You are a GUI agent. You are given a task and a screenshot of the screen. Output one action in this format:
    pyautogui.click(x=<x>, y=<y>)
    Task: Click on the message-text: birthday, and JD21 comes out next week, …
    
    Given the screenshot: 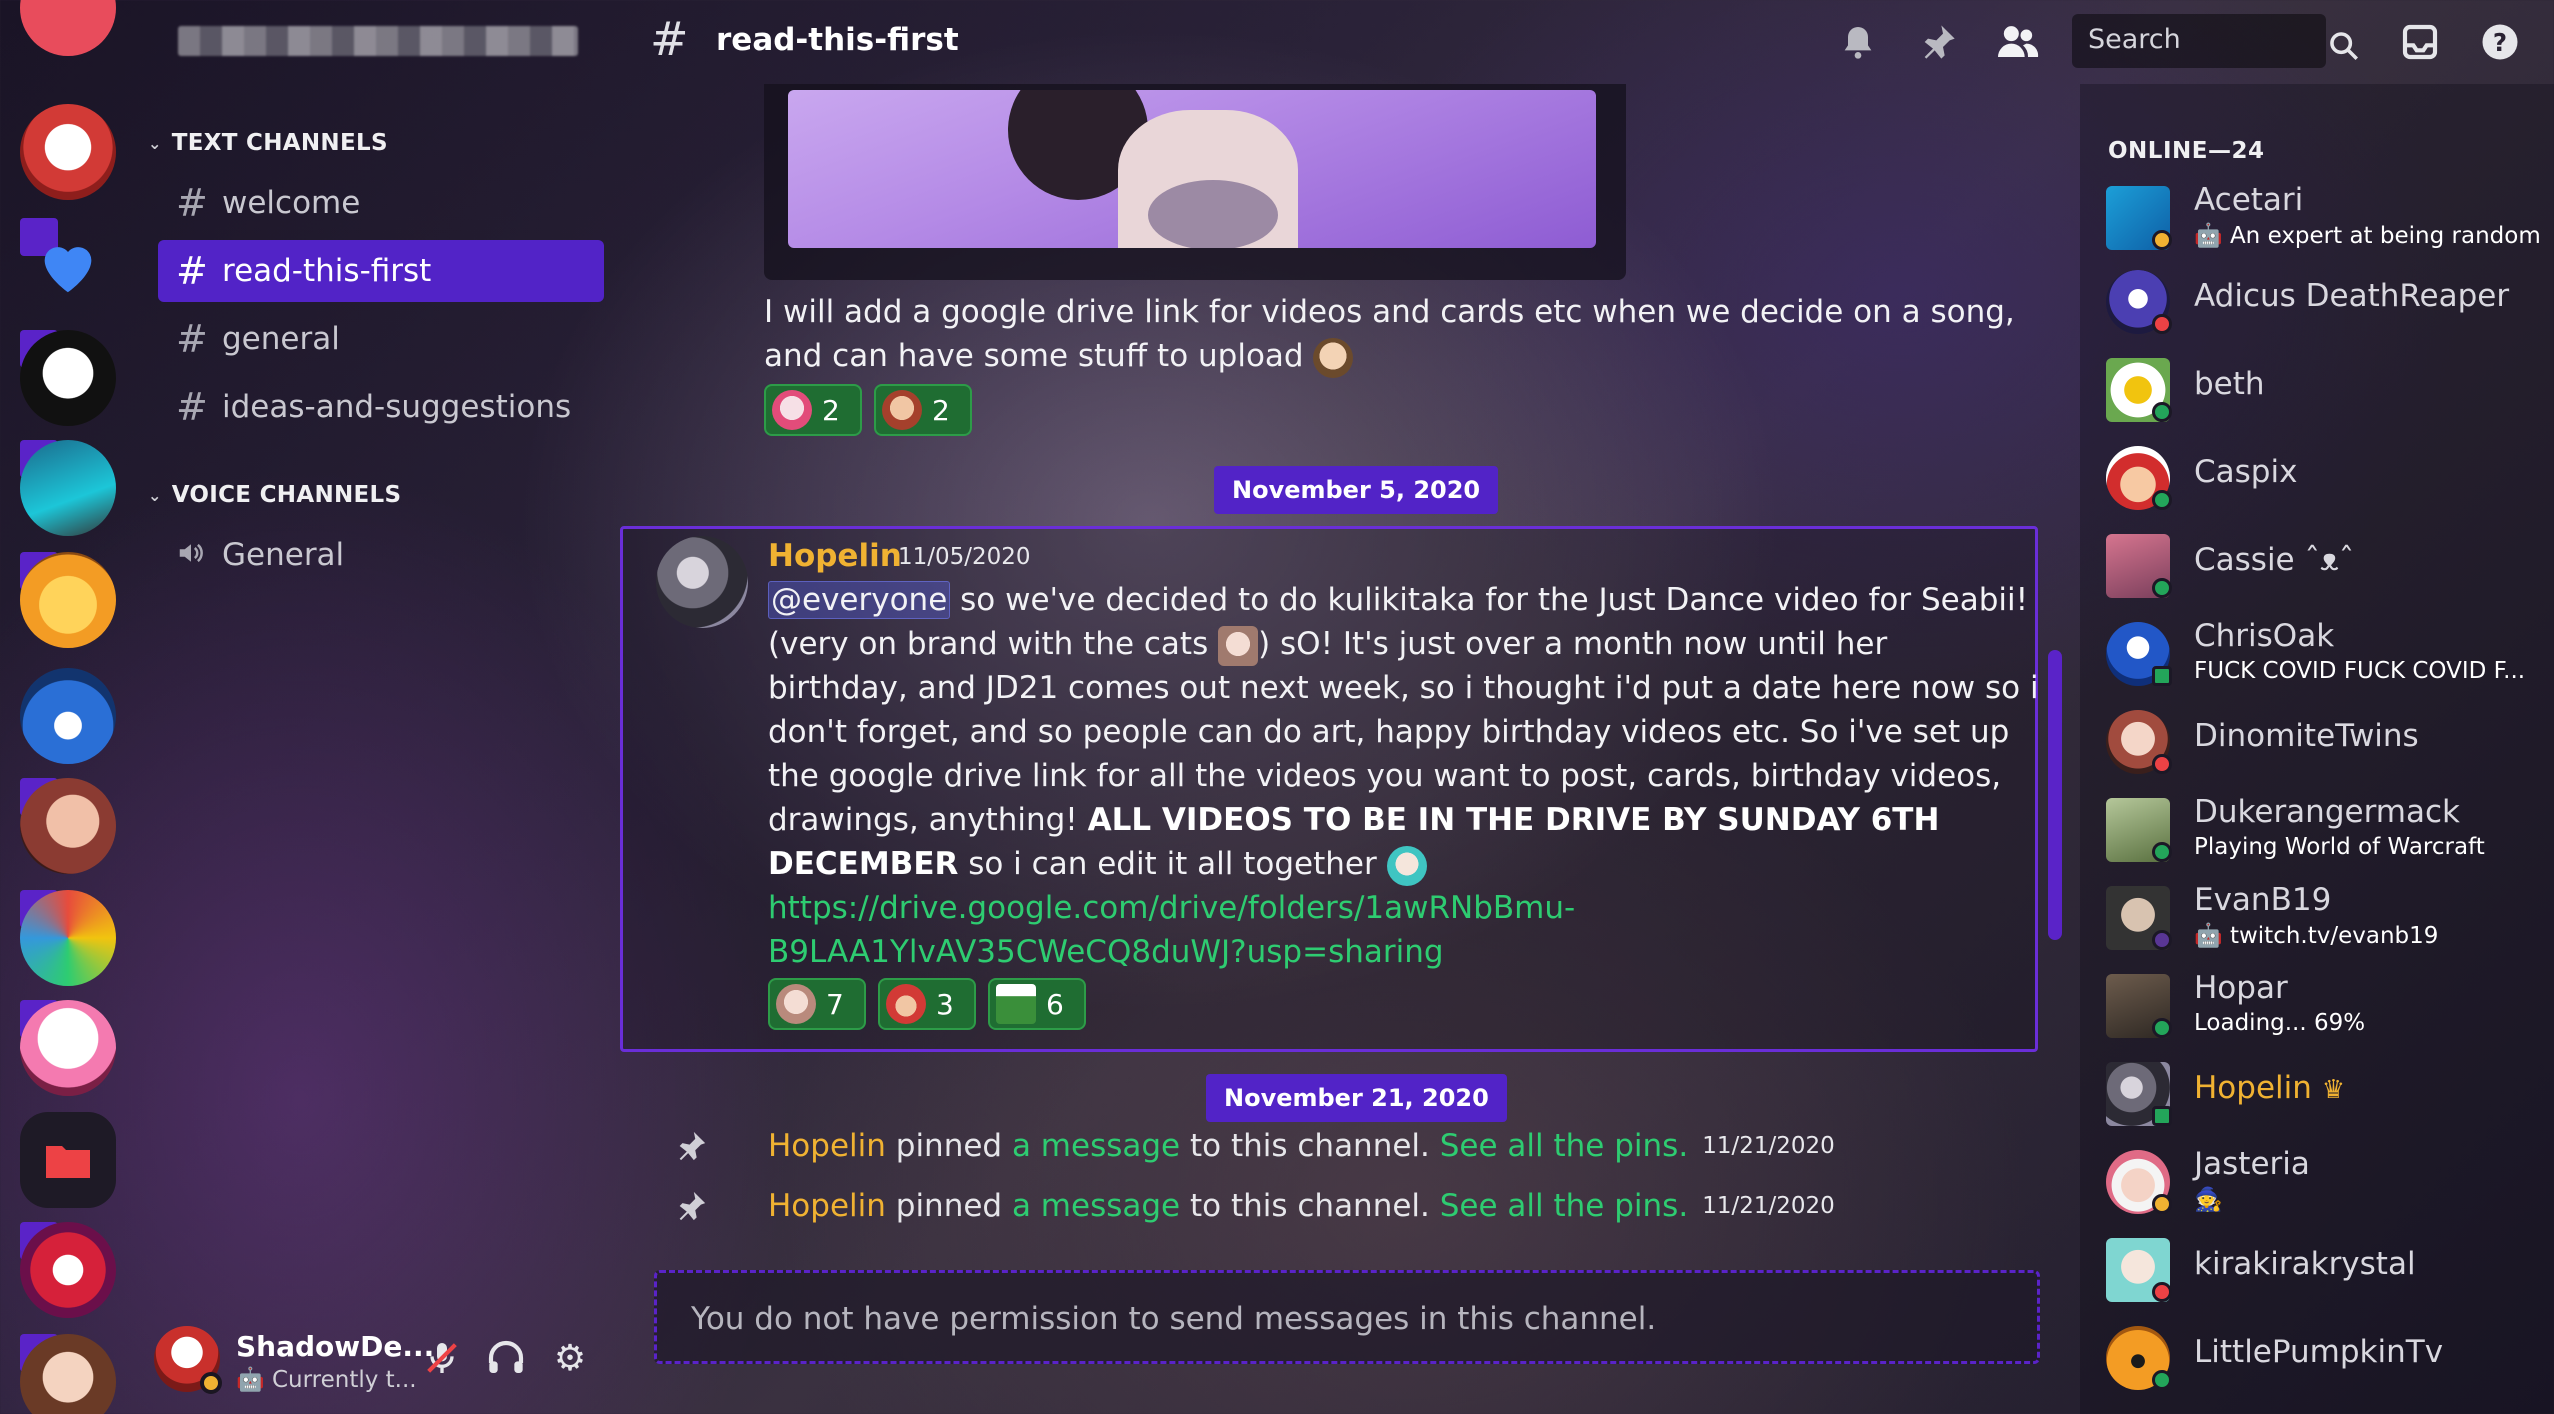 What is the action you would take?
    pyautogui.click(x=1403, y=688)
    